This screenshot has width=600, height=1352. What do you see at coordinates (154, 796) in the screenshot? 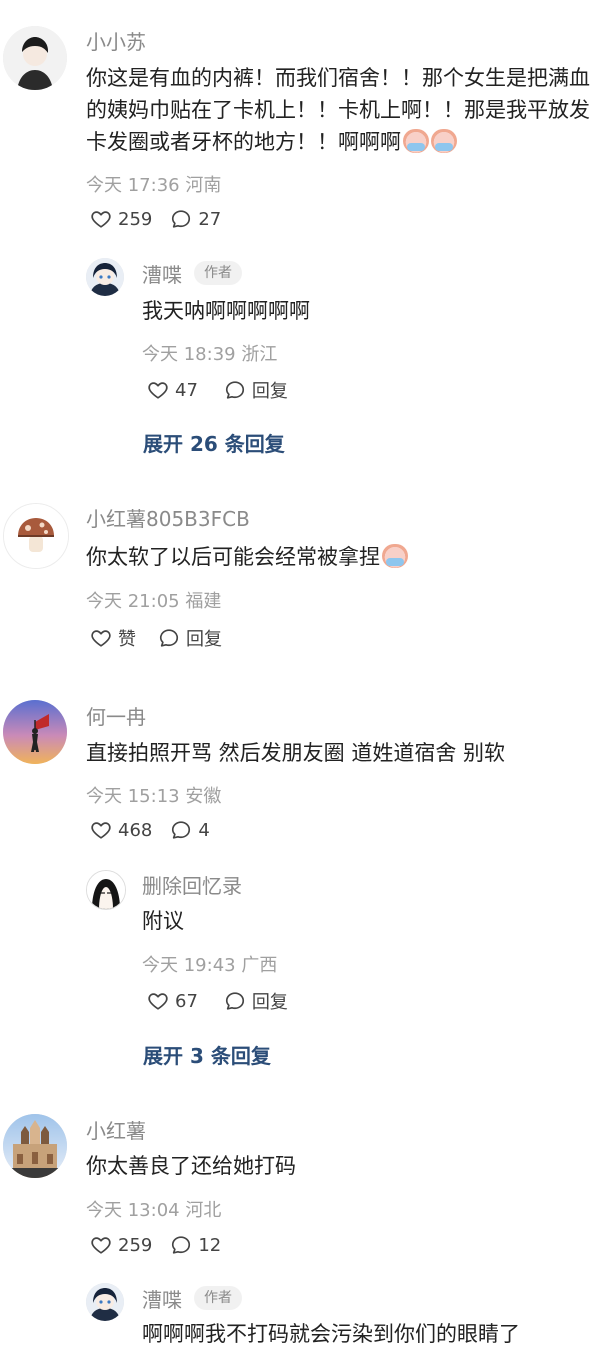
I see `comment-meta: 今天 15:13 安徽` at bounding box center [154, 796].